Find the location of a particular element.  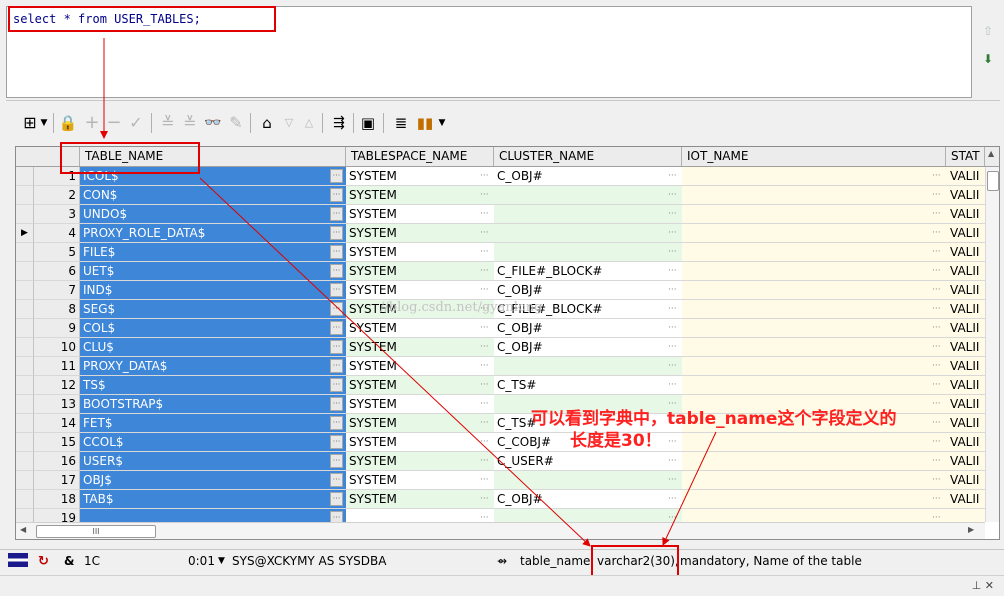

column-header-status: STAT is located at coordinates (965, 156).